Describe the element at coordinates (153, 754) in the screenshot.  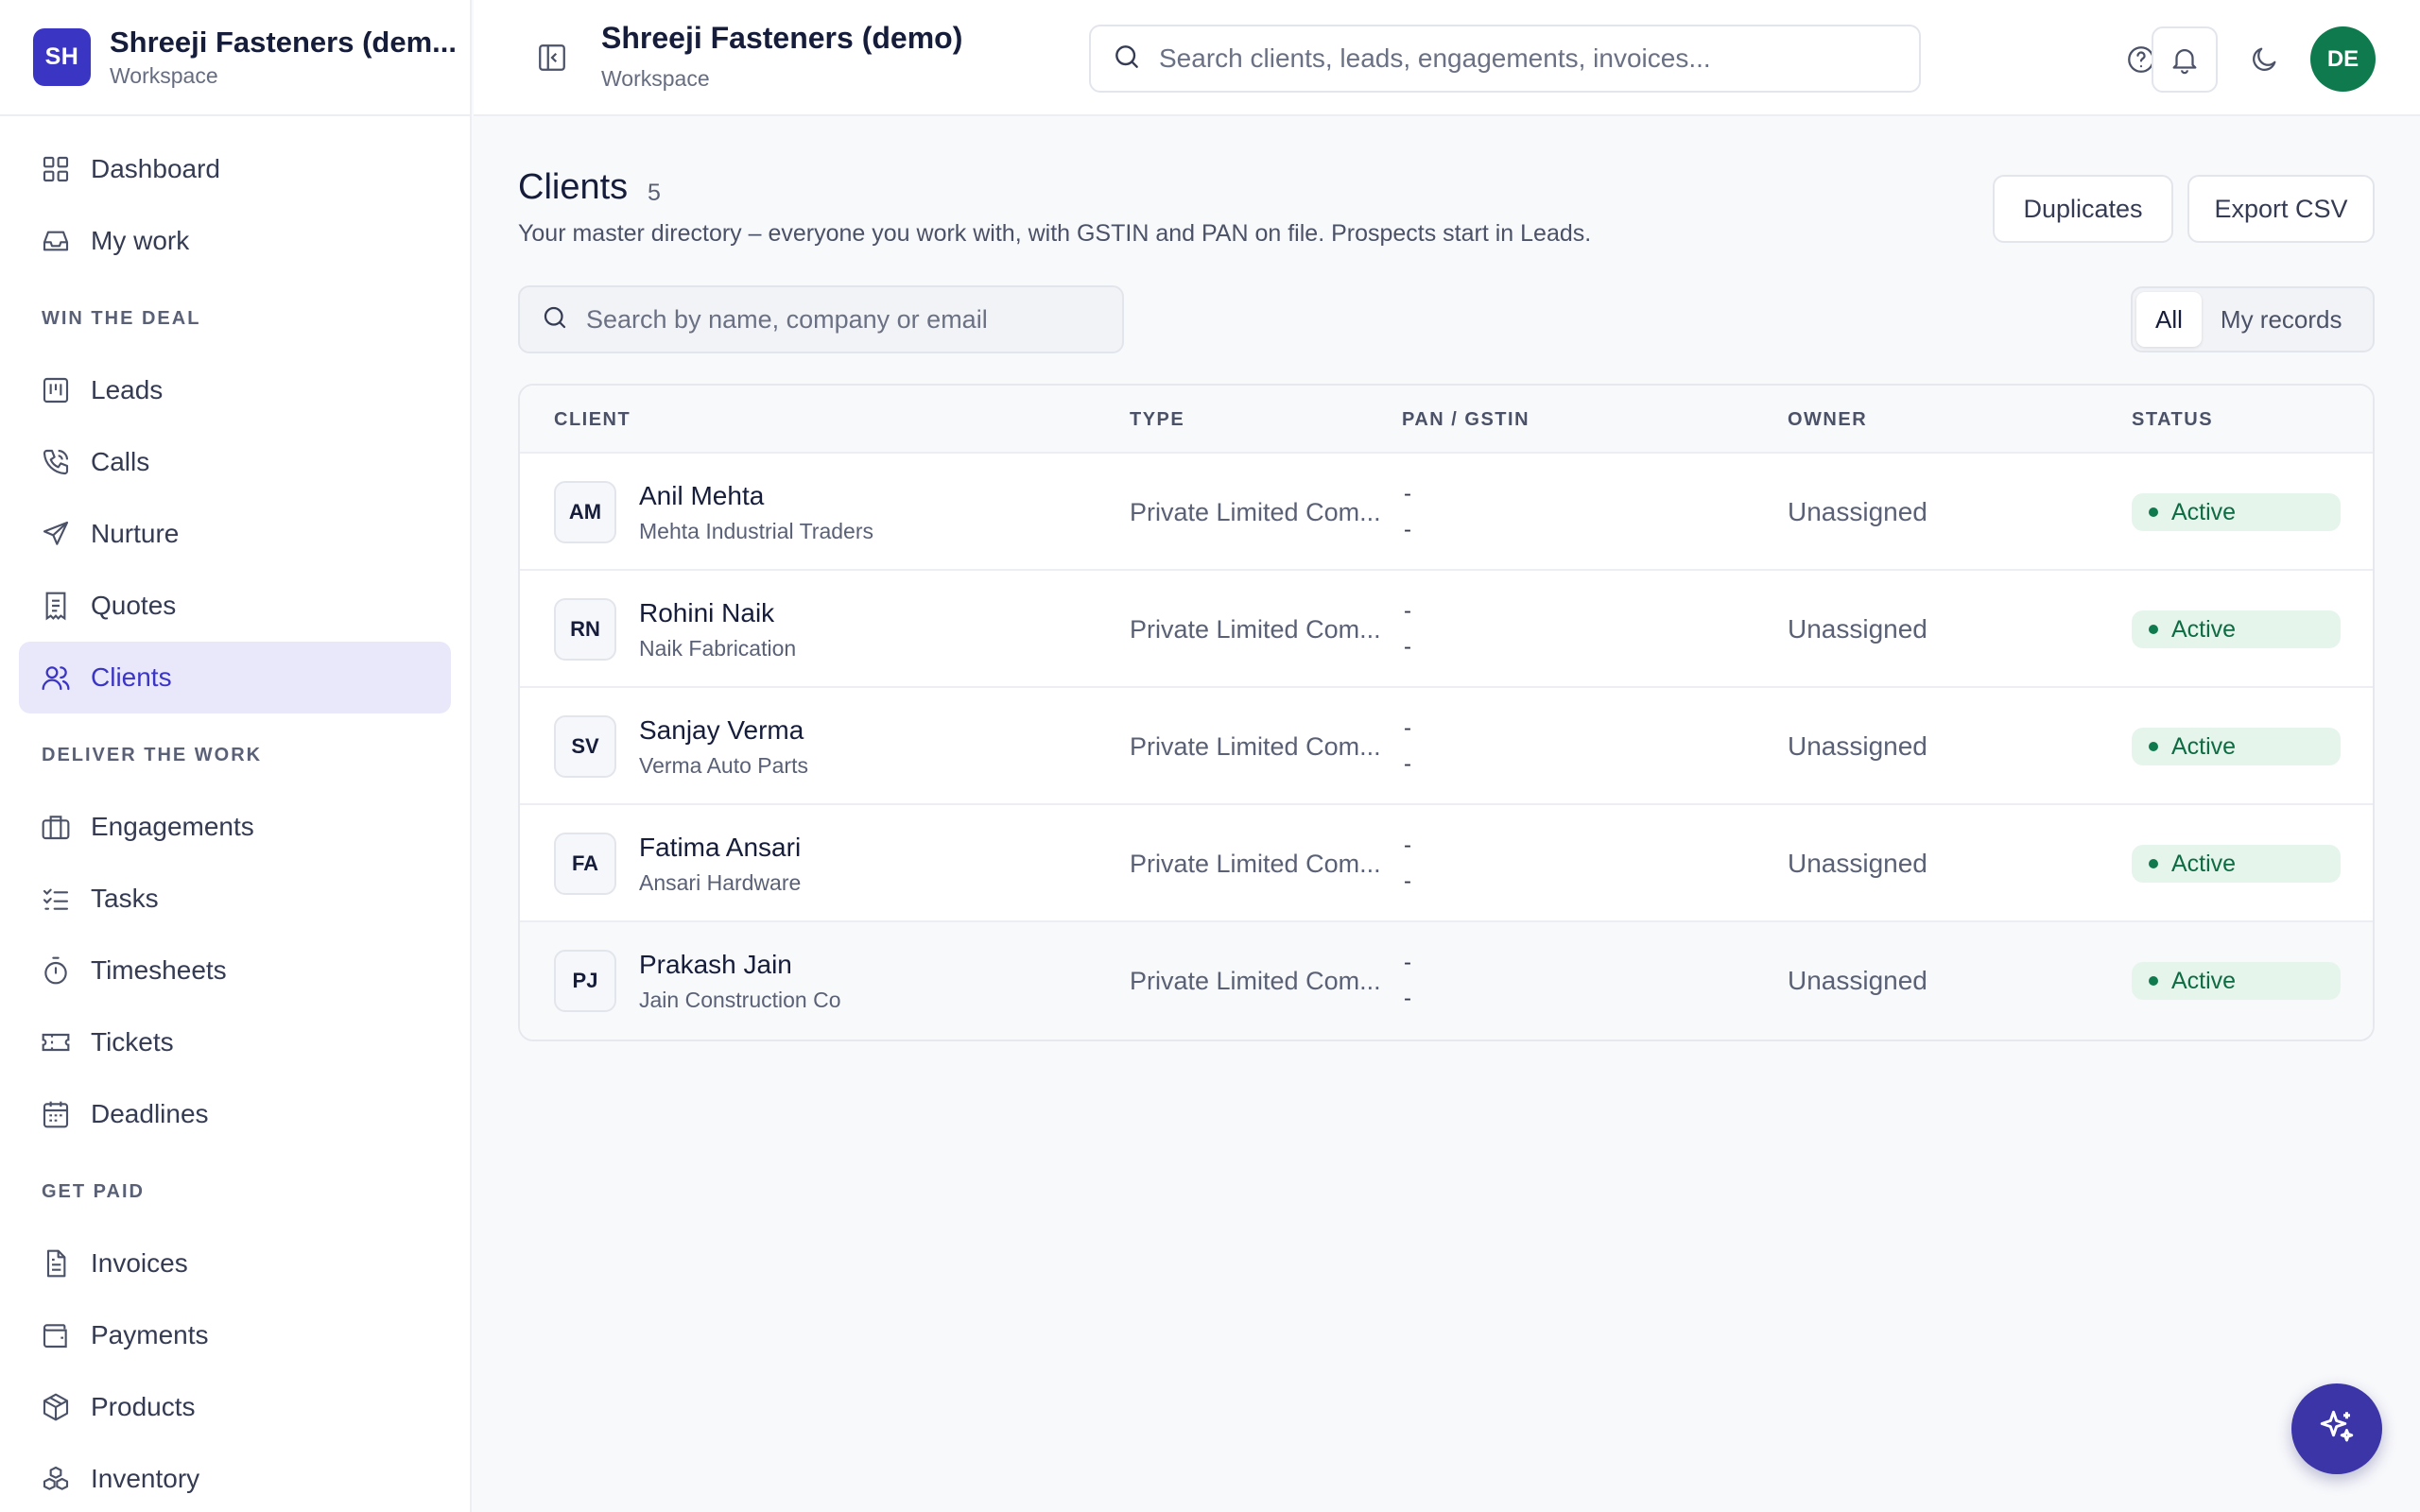
I see `nav-section-title: DELIVER THE WORK` at that location.